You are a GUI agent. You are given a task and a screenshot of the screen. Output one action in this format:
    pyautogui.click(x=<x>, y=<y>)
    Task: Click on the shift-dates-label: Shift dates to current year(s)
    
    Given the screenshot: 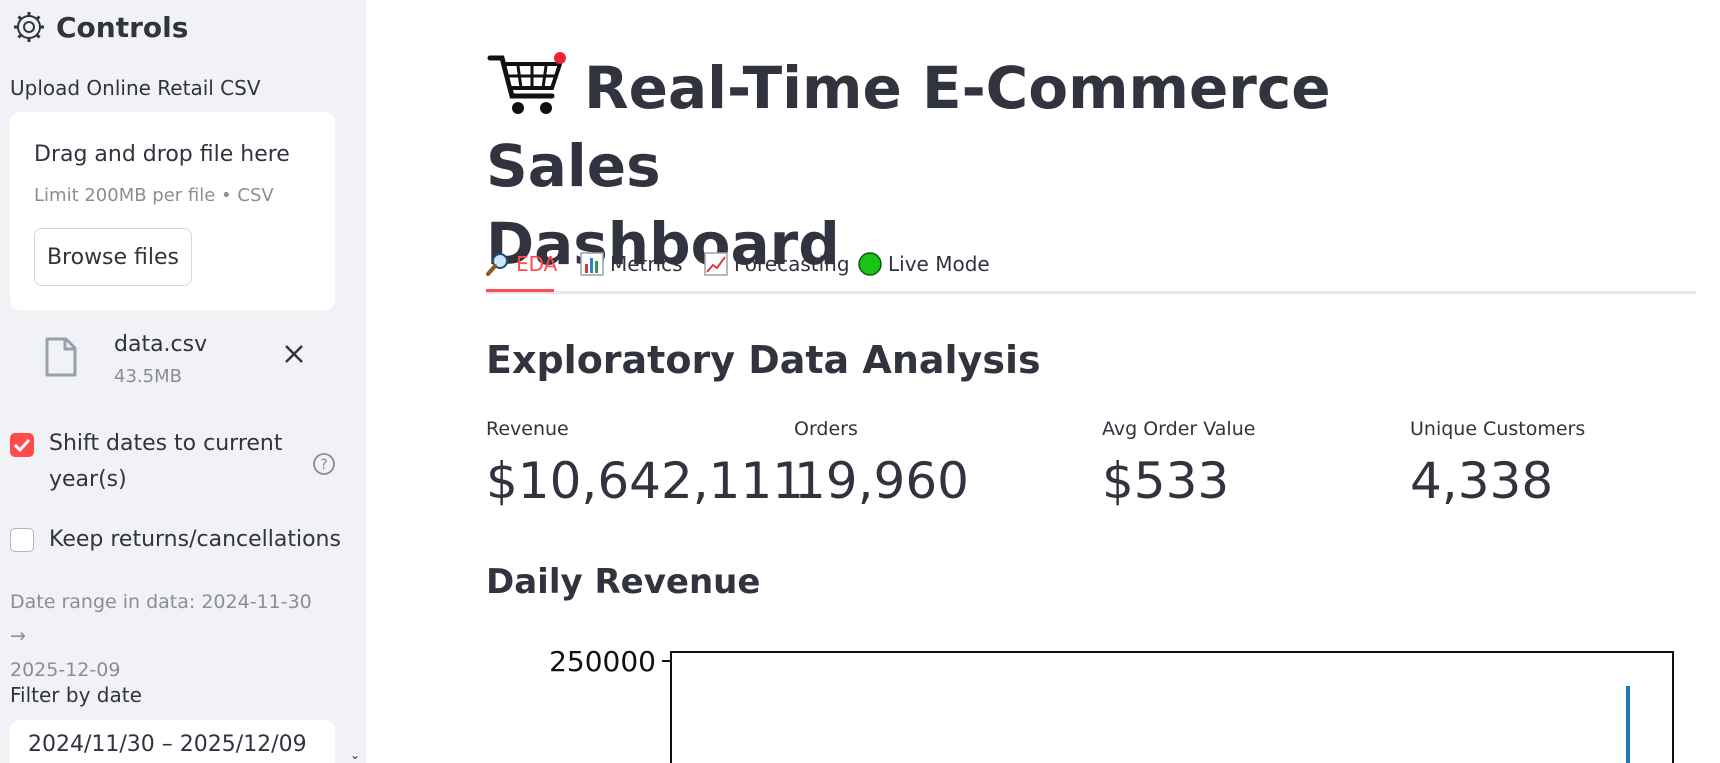 What is the action you would take?
    pyautogui.click(x=166, y=462)
    